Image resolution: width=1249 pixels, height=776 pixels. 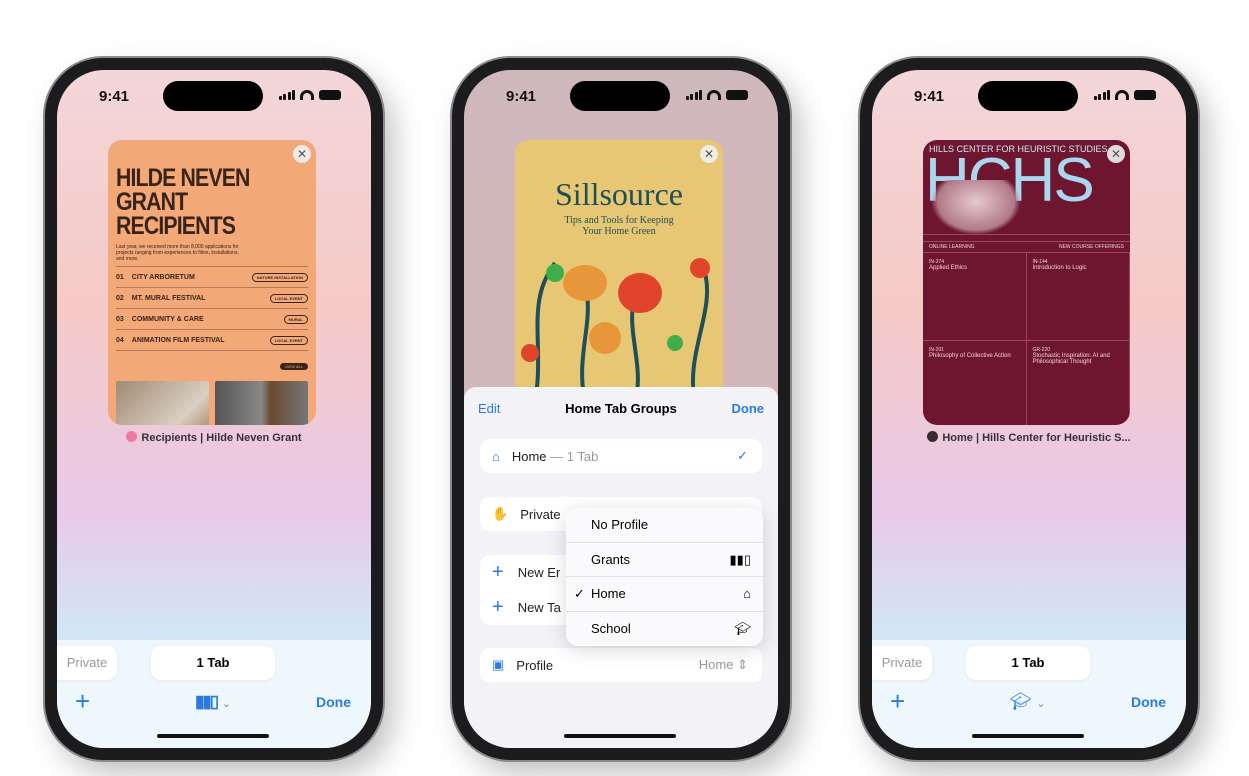 I want to click on tab-toolbar: Private 1 Tab + 🎓︎ ⌄ Done, so click(x=1029, y=694).